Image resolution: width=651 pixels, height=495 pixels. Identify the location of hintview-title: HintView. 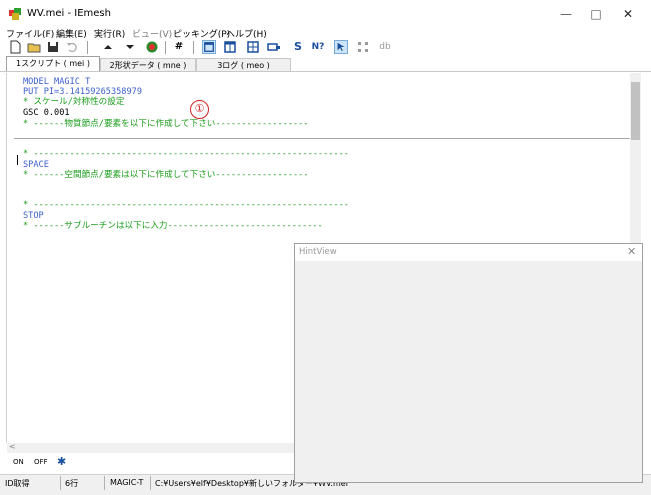
(318, 252).